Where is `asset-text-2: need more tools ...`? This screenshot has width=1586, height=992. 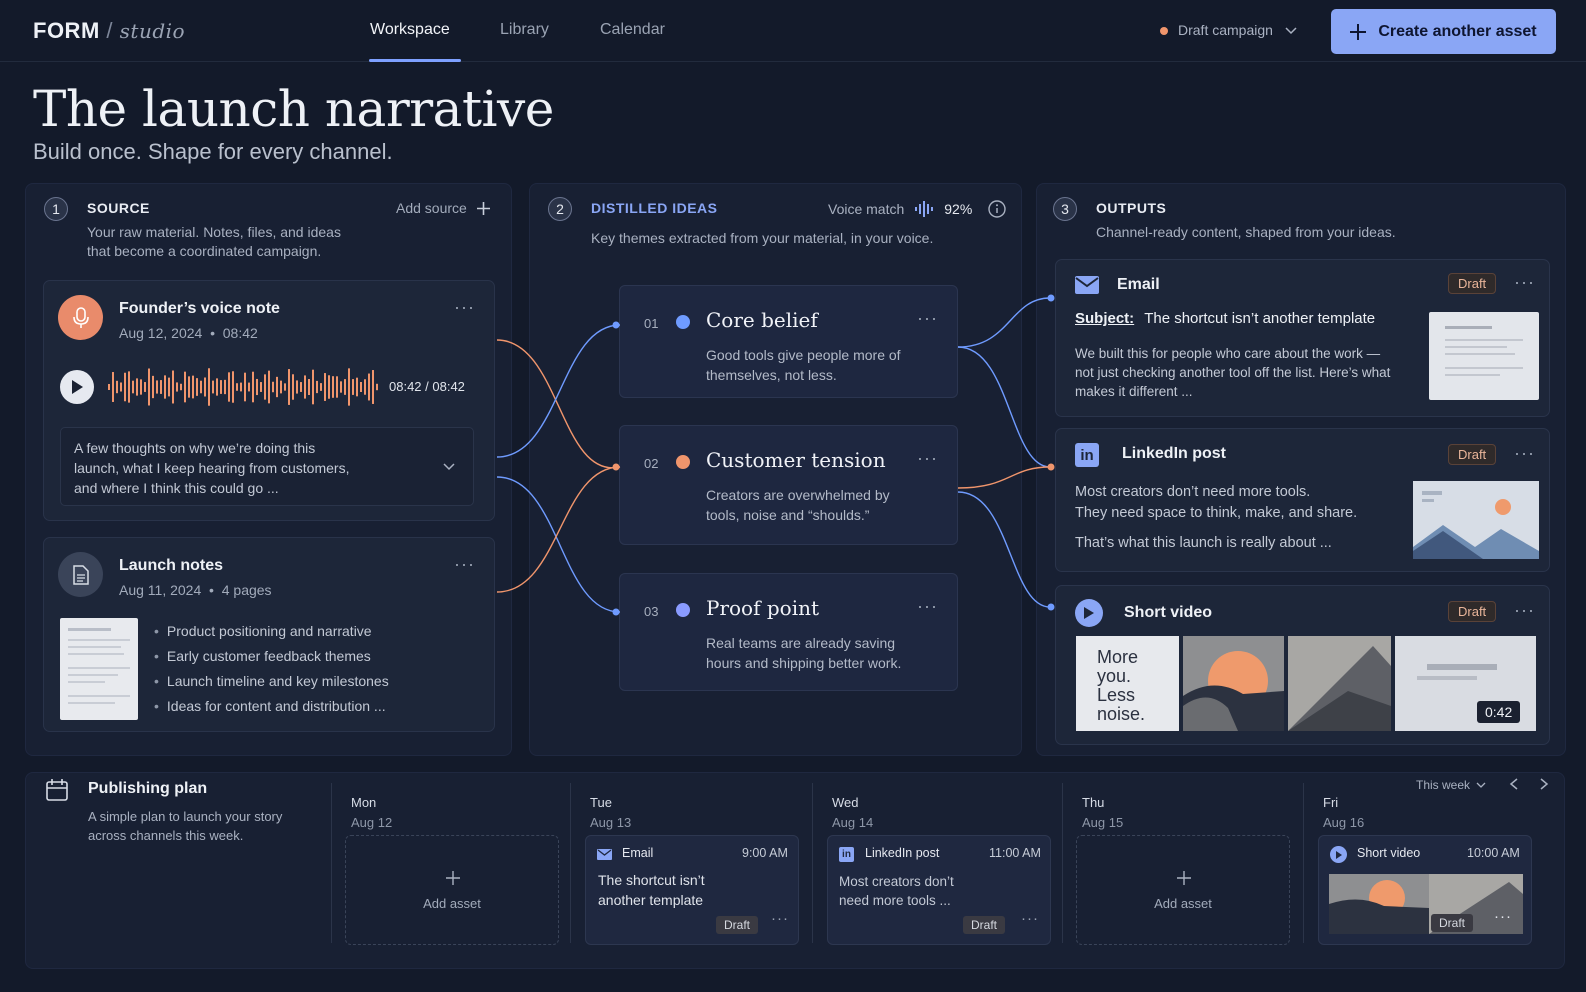 asset-text-2: need more tools ... is located at coordinates (895, 900).